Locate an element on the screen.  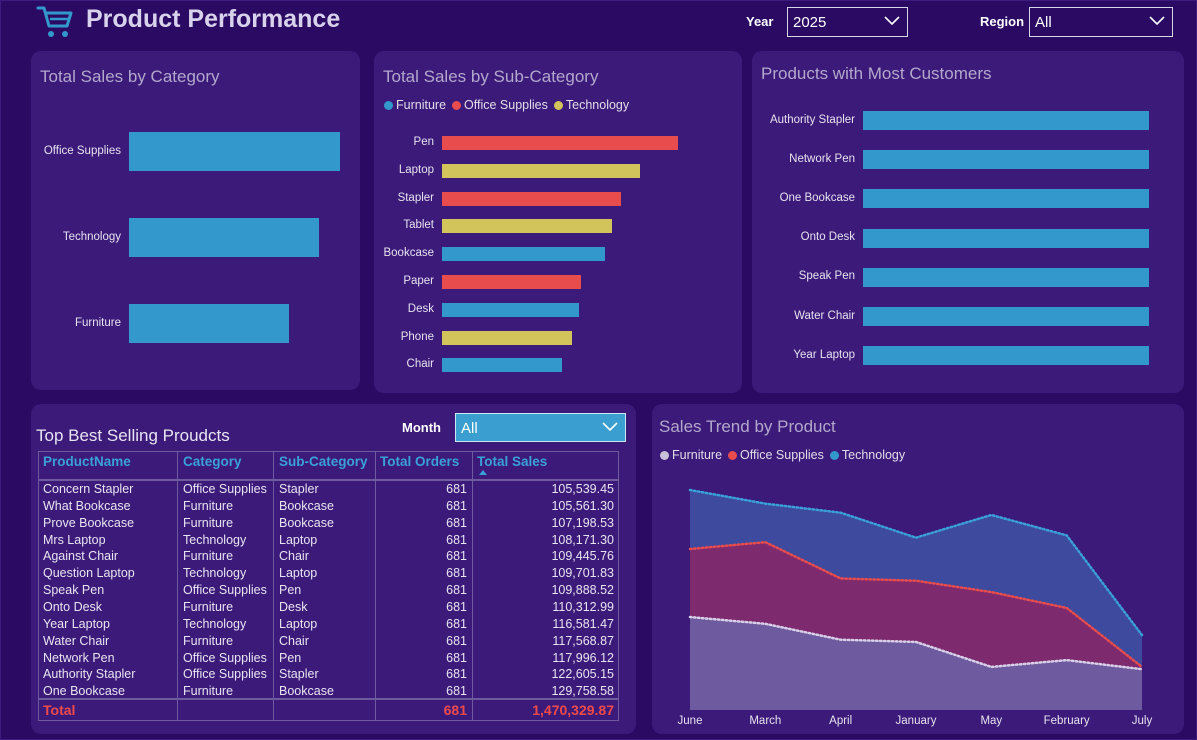
x-tick-january: January is located at coordinates (916, 721).